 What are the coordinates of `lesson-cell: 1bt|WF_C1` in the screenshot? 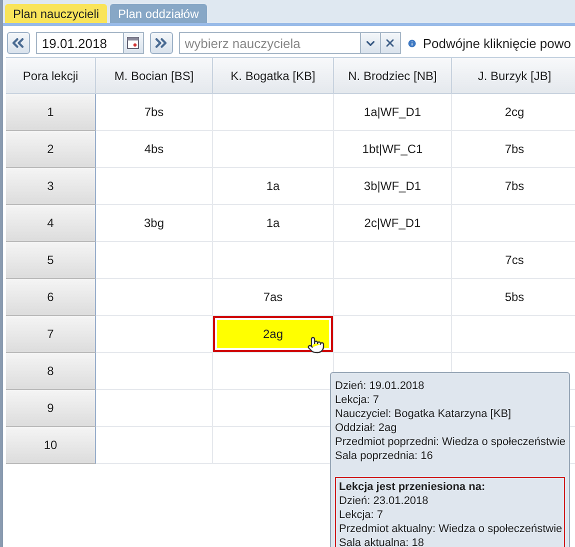 It's located at (393, 149).